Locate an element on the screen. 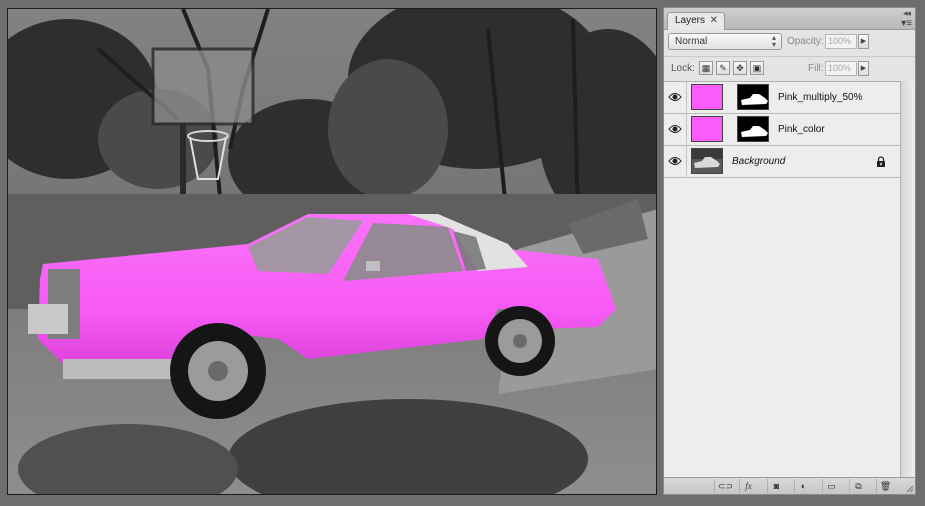  lock-all-icon: ▣ is located at coordinates (757, 68).